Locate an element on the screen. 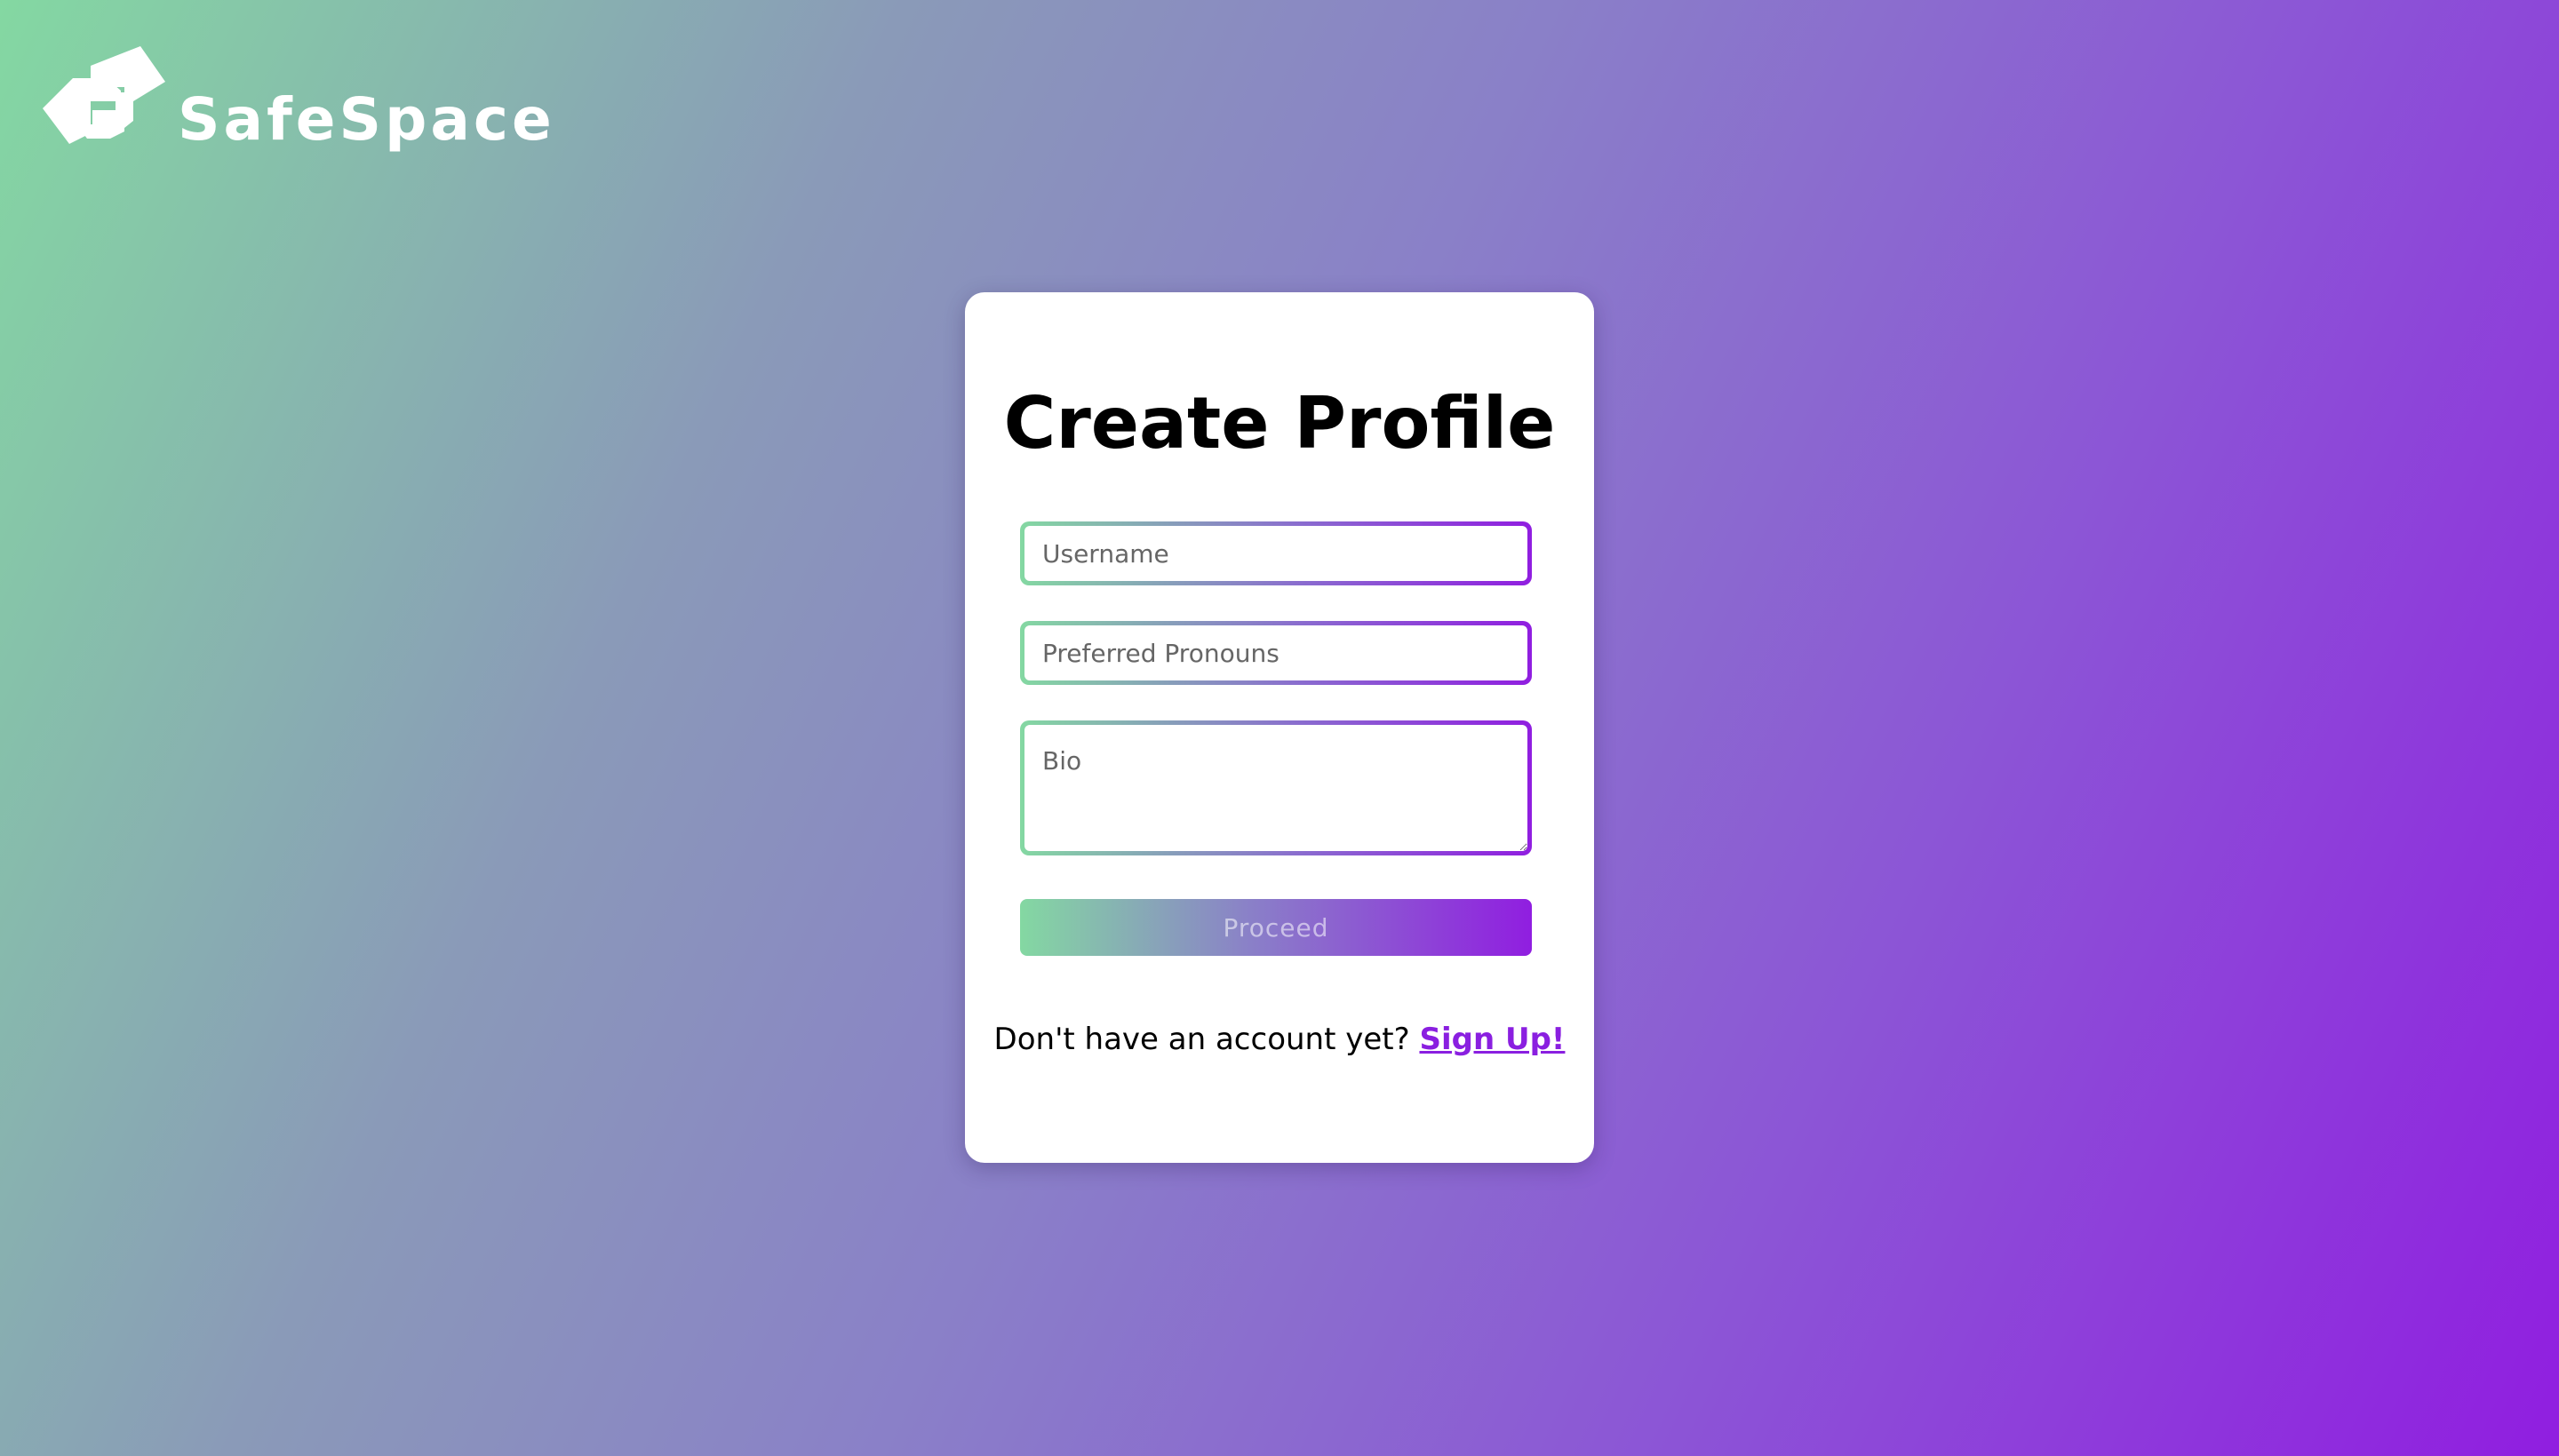  signup-prompt-line: Don't have an account yet? Sign Up! is located at coordinates (1279, 1040).